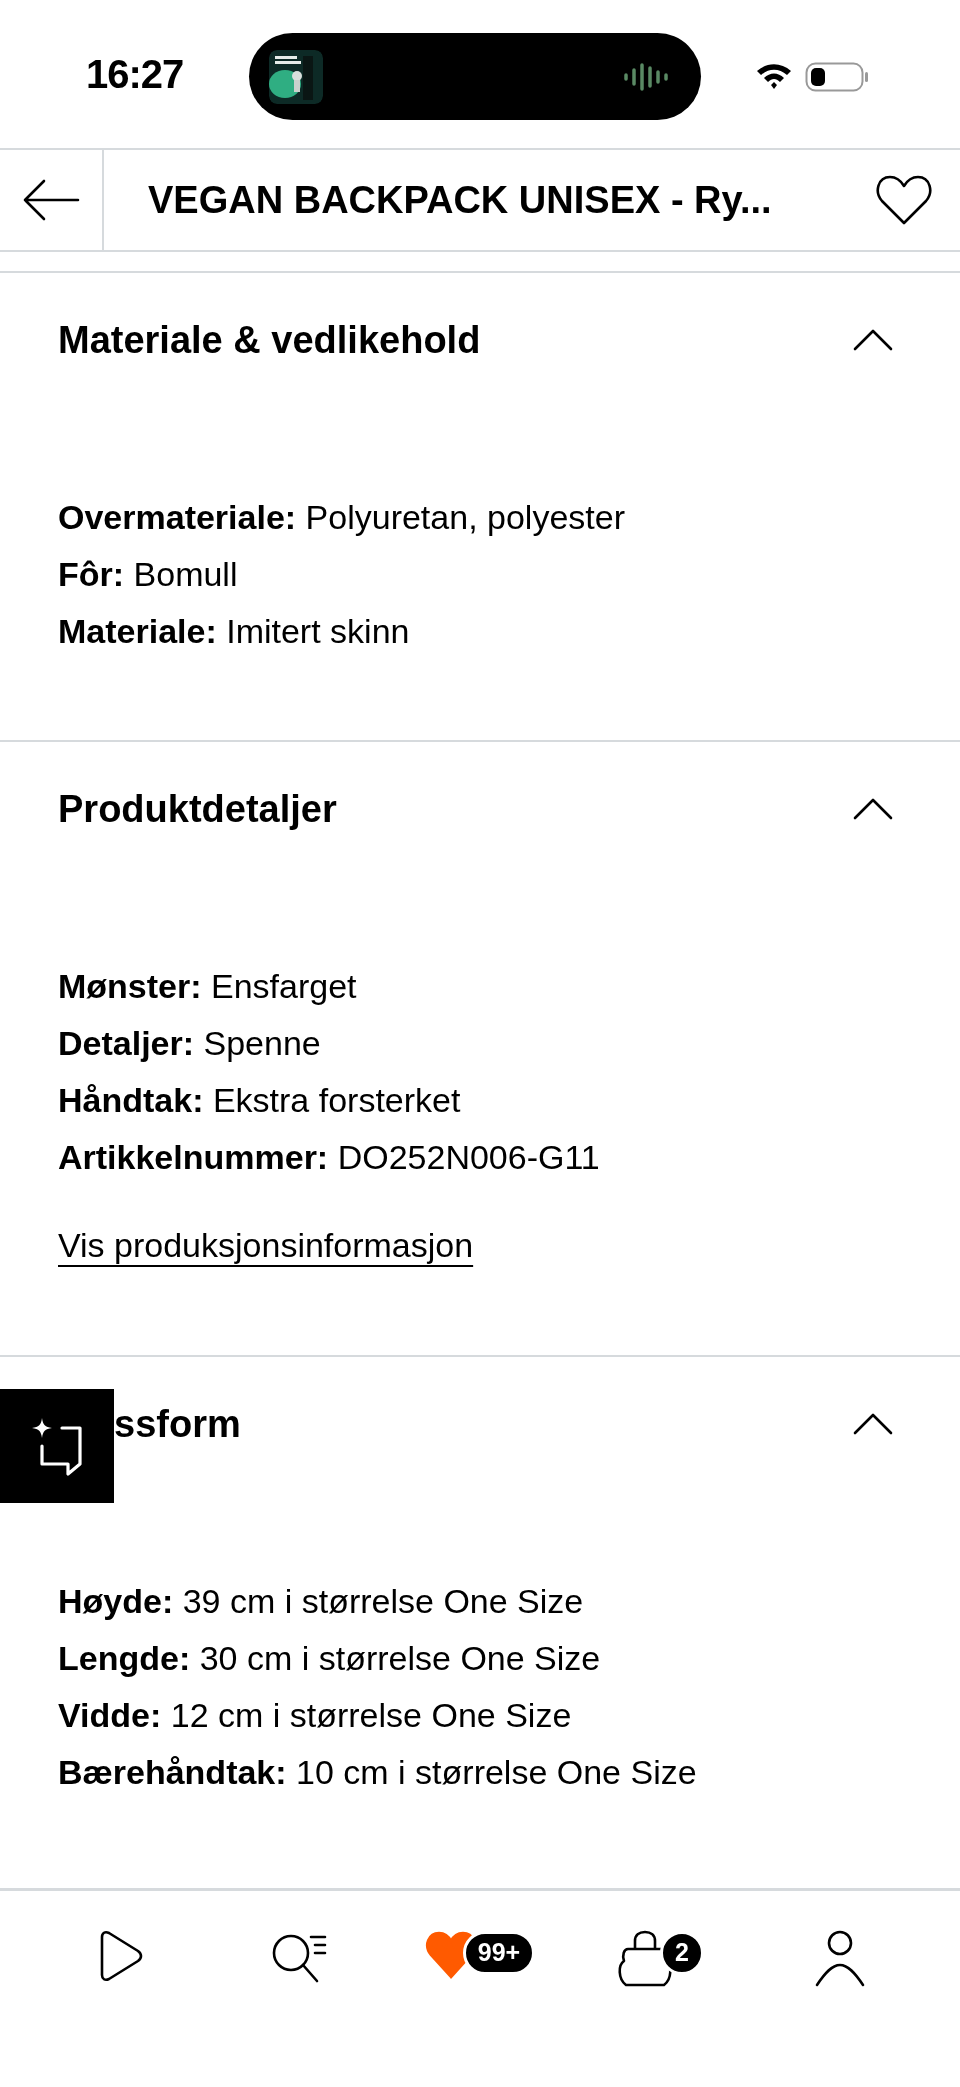  What do you see at coordinates (57, 1446) in the screenshot?
I see `assistant-button` at bounding box center [57, 1446].